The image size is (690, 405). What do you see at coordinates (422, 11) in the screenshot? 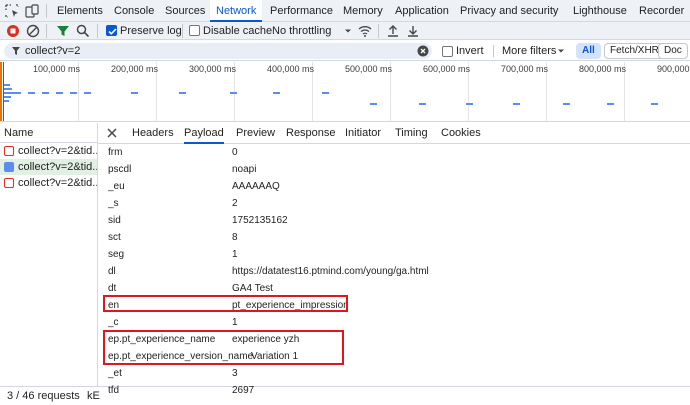
I see `tab-application: Application` at bounding box center [422, 11].